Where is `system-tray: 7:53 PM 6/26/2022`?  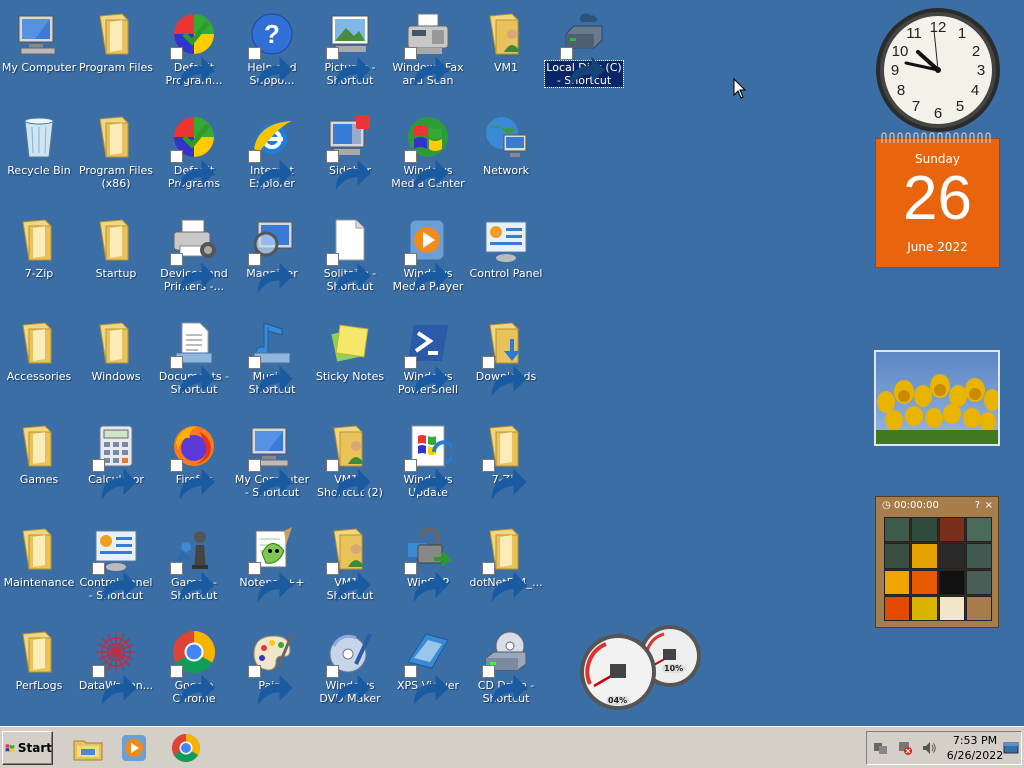 system-tray: 7:53 PM 6/26/2022 is located at coordinates (944, 748).